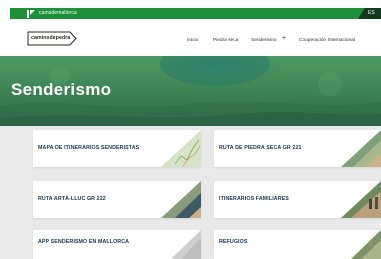 The height and width of the screenshot is (259, 381). Describe the element at coordinates (58, 13) in the screenshot. I see `brand-name: camsdemallorca` at that location.